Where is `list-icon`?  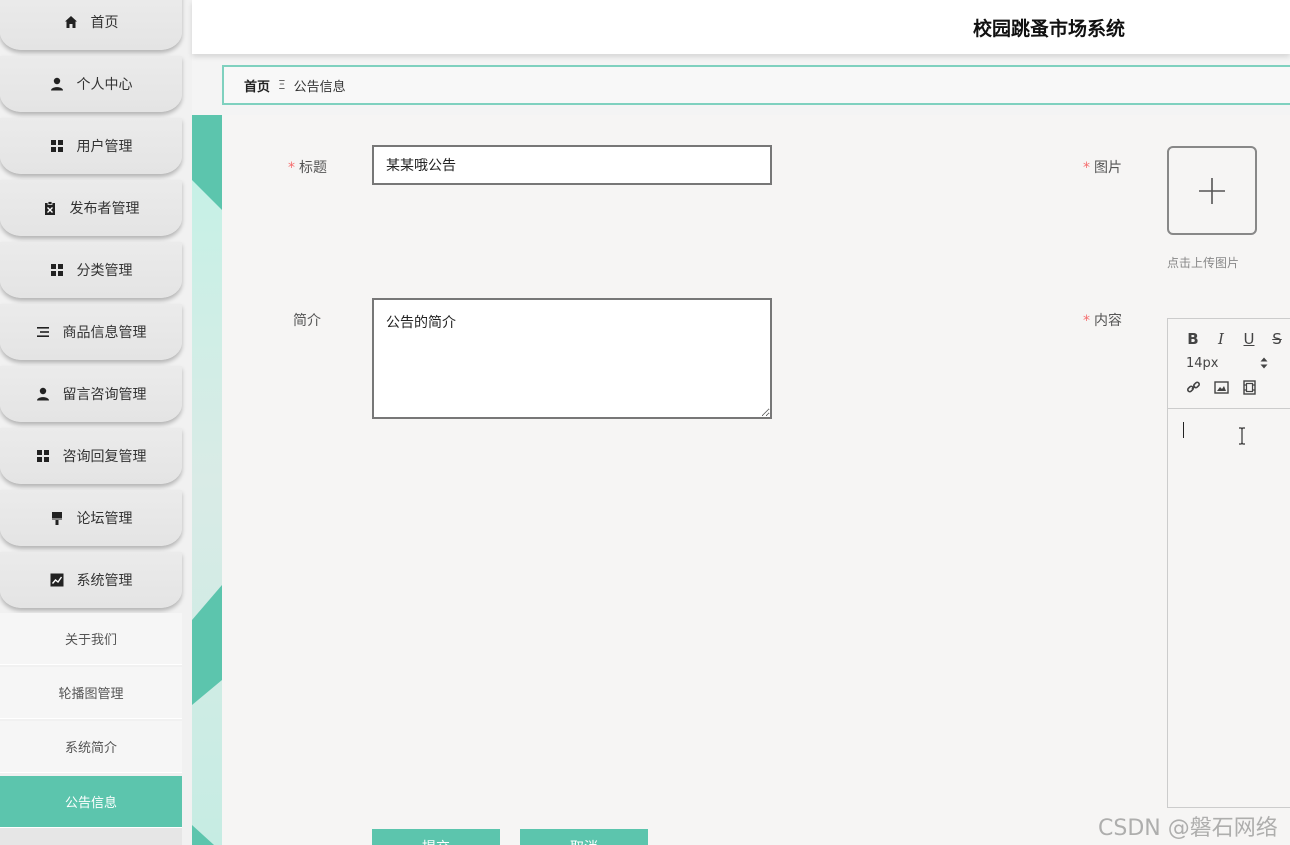 list-icon is located at coordinates (43, 332).